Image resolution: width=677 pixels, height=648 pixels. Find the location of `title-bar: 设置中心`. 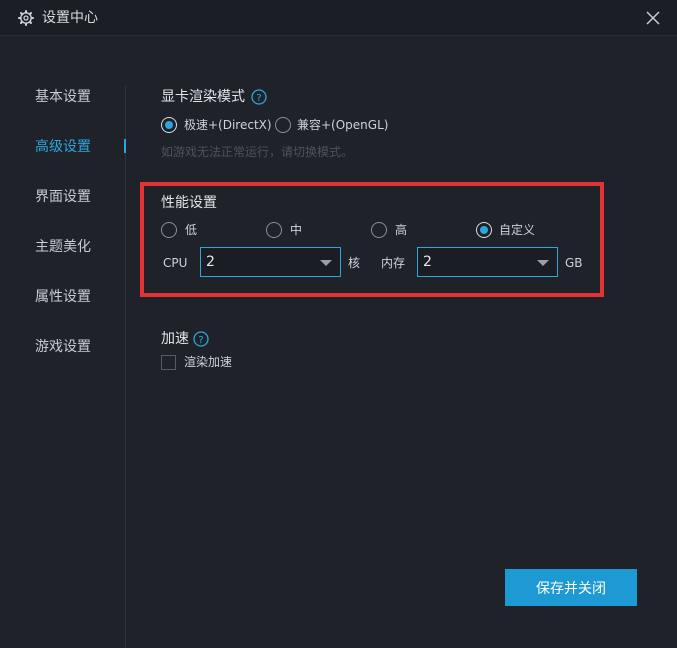

title-bar: 设置中心 is located at coordinates (338, 18).